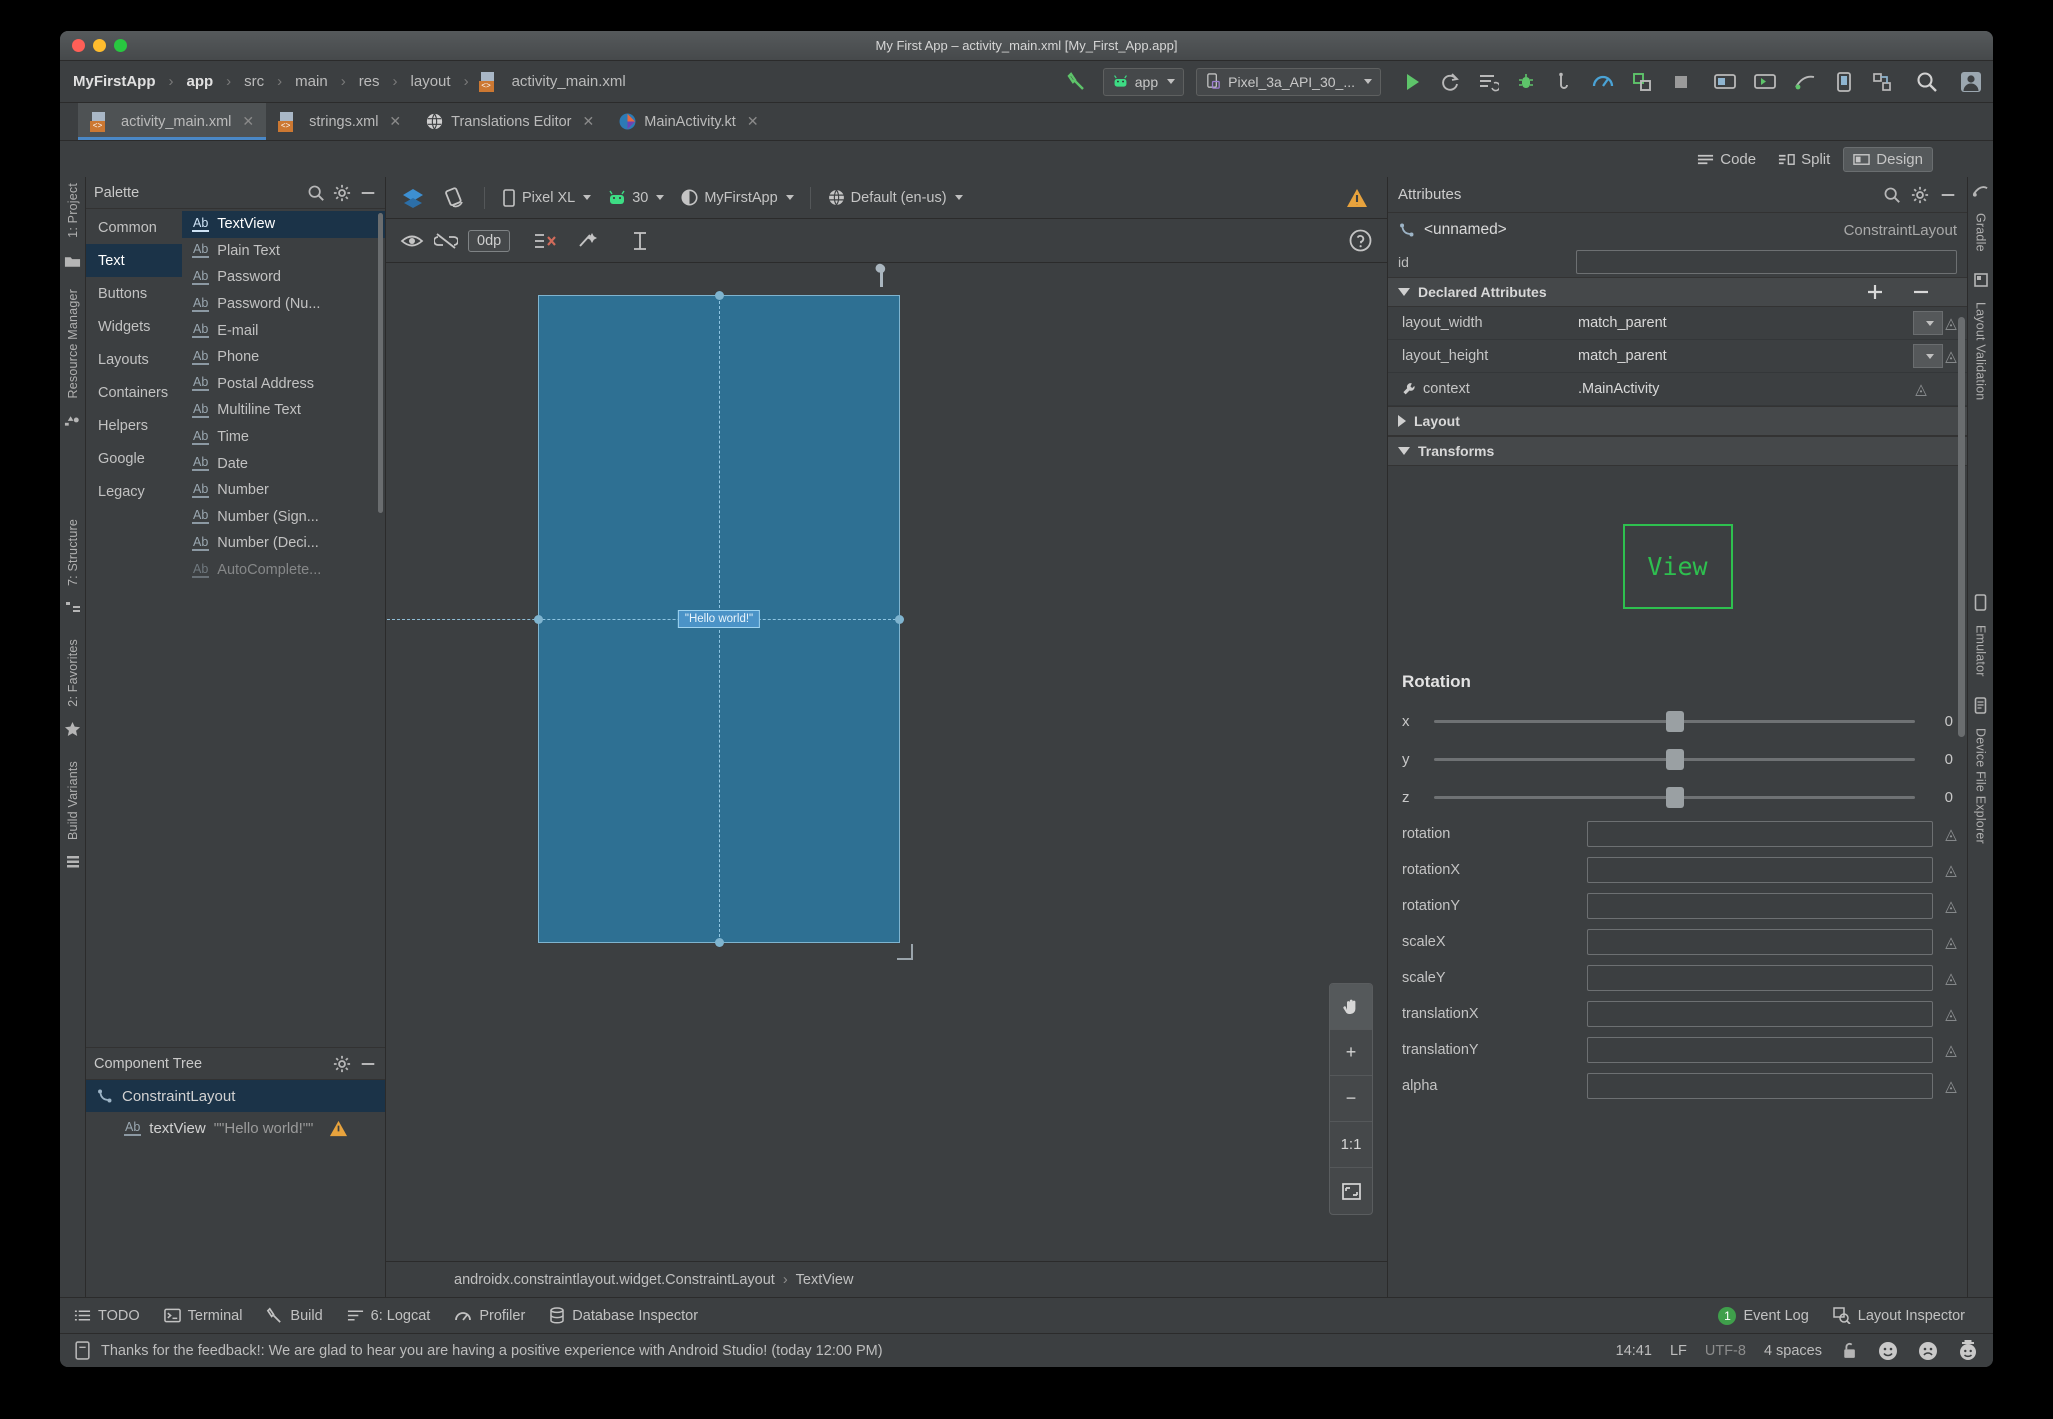 The width and height of the screenshot is (2053, 1419). I want to click on rail-item-device-file-explorer: Device File Explorer, so click(1981, 786).